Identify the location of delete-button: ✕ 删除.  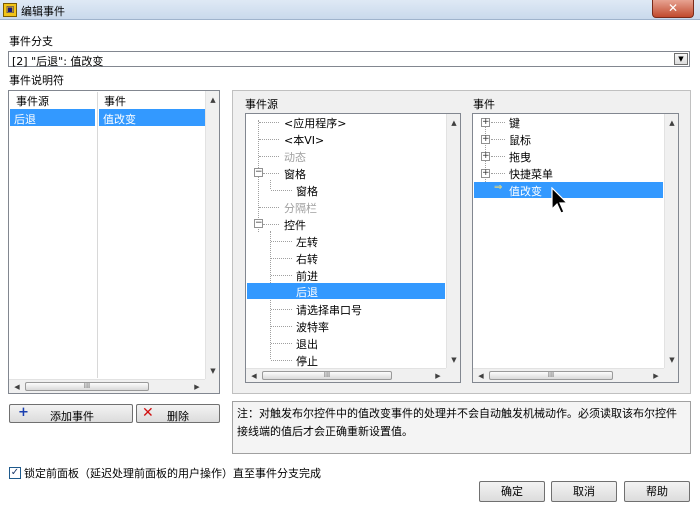
(178, 413).